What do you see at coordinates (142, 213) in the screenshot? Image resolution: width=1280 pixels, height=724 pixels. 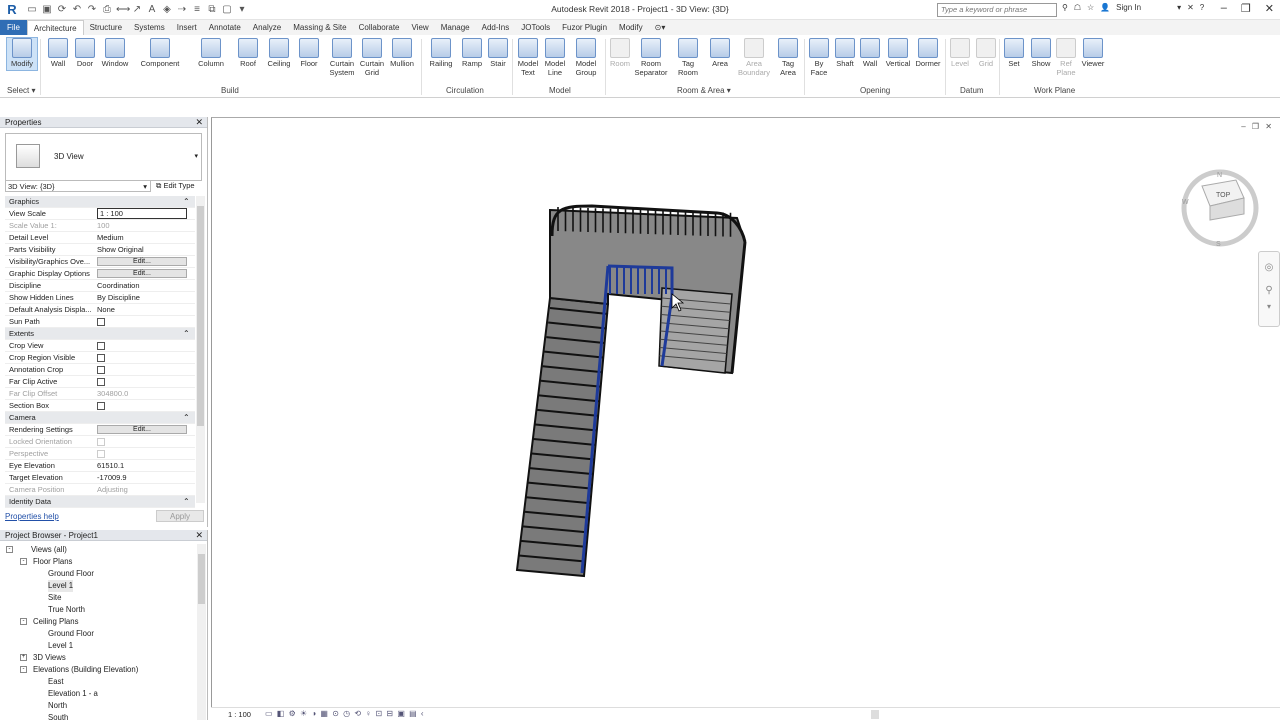 I see `view-scale-input: 1 : 100` at bounding box center [142, 213].